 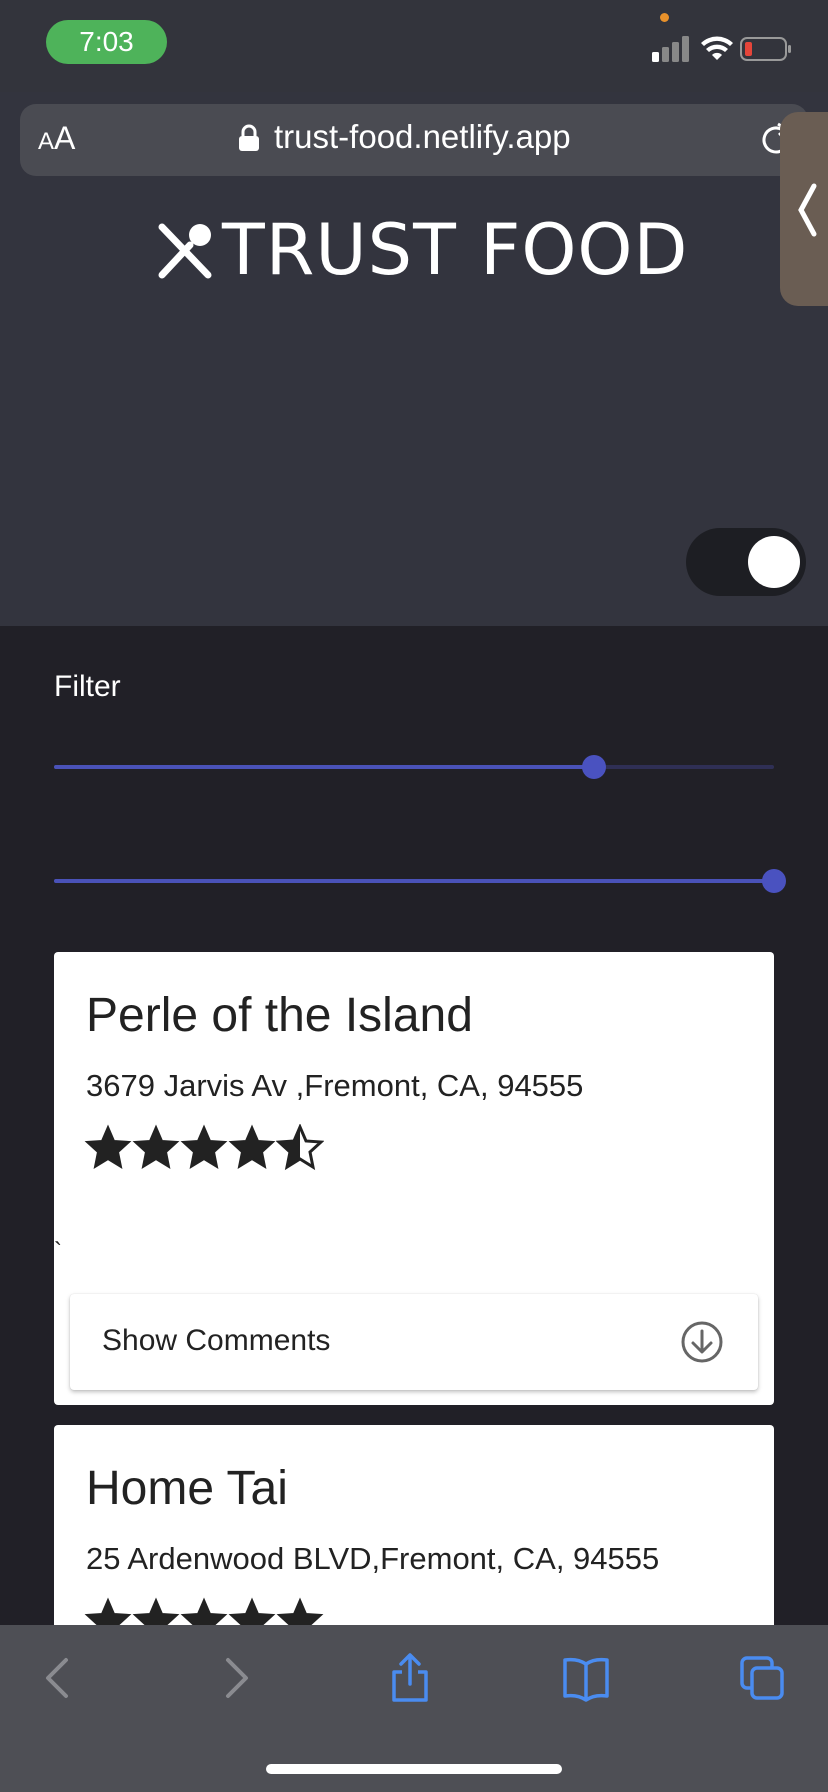 What do you see at coordinates (187, 1488) in the screenshot?
I see `restaurant-name: Home Tai` at bounding box center [187, 1488].